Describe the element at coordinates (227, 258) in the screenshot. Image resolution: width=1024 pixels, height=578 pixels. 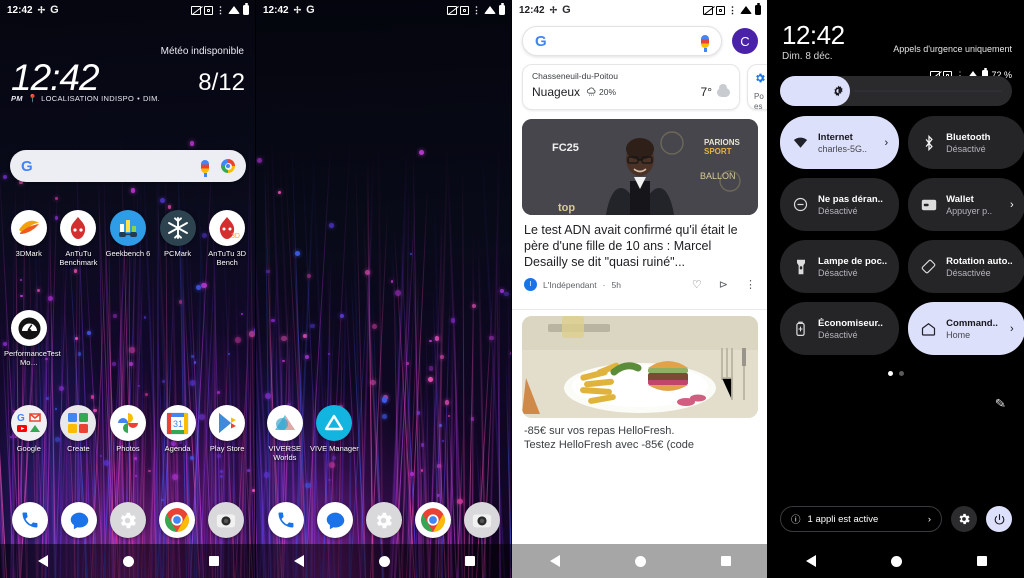
I see `app-label: AnTuTu 3D Bench` at that location.